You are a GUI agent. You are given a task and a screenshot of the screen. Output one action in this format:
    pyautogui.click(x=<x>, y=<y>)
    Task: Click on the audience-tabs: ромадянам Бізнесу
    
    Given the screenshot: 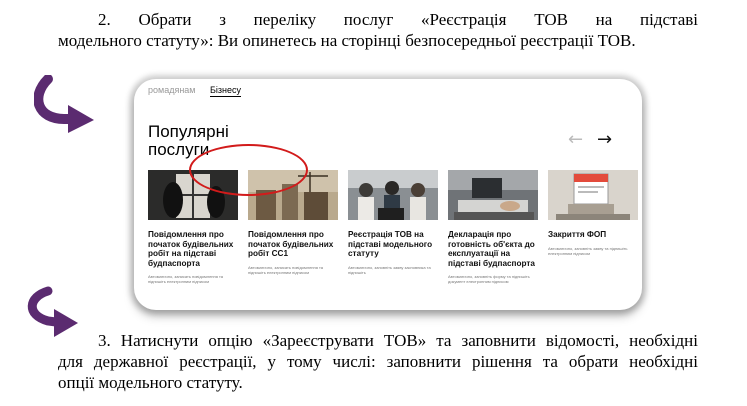 What is the action you would take?
    pyautogui.click(x=200, y=91)
    